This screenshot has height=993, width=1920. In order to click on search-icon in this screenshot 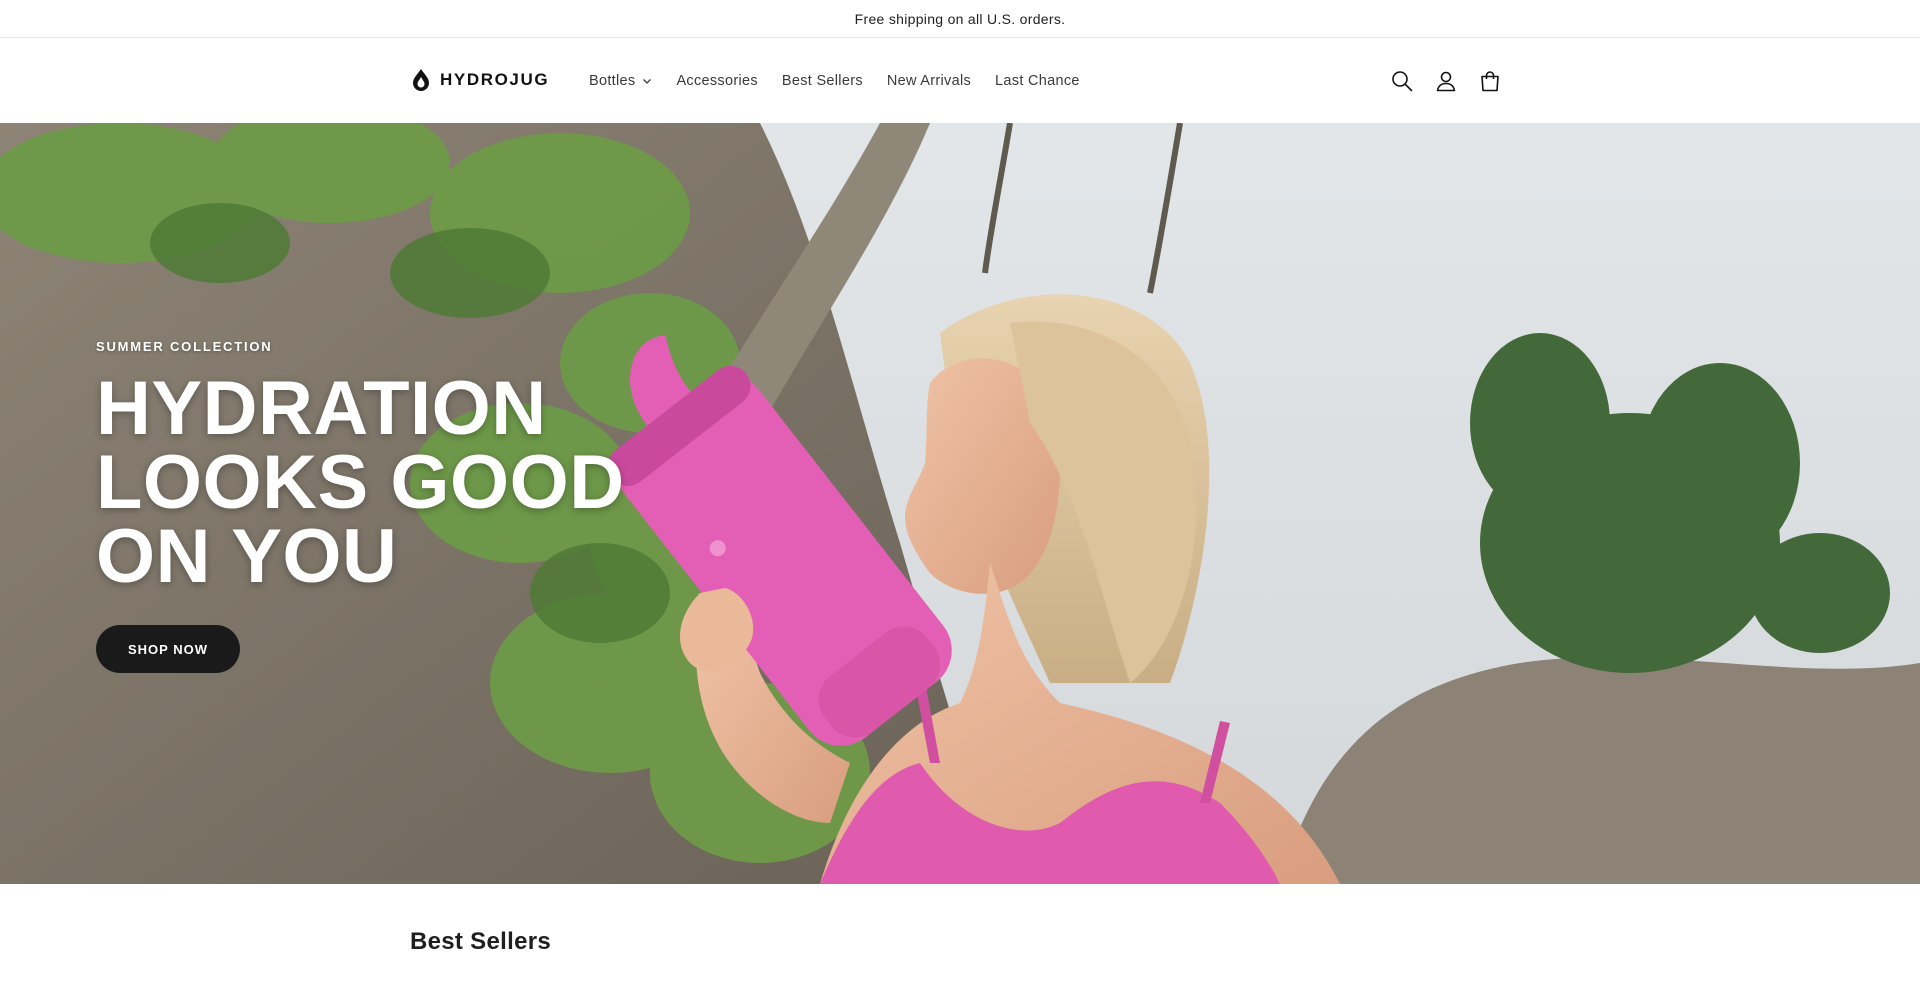, I will do `click(1402, 81)`.